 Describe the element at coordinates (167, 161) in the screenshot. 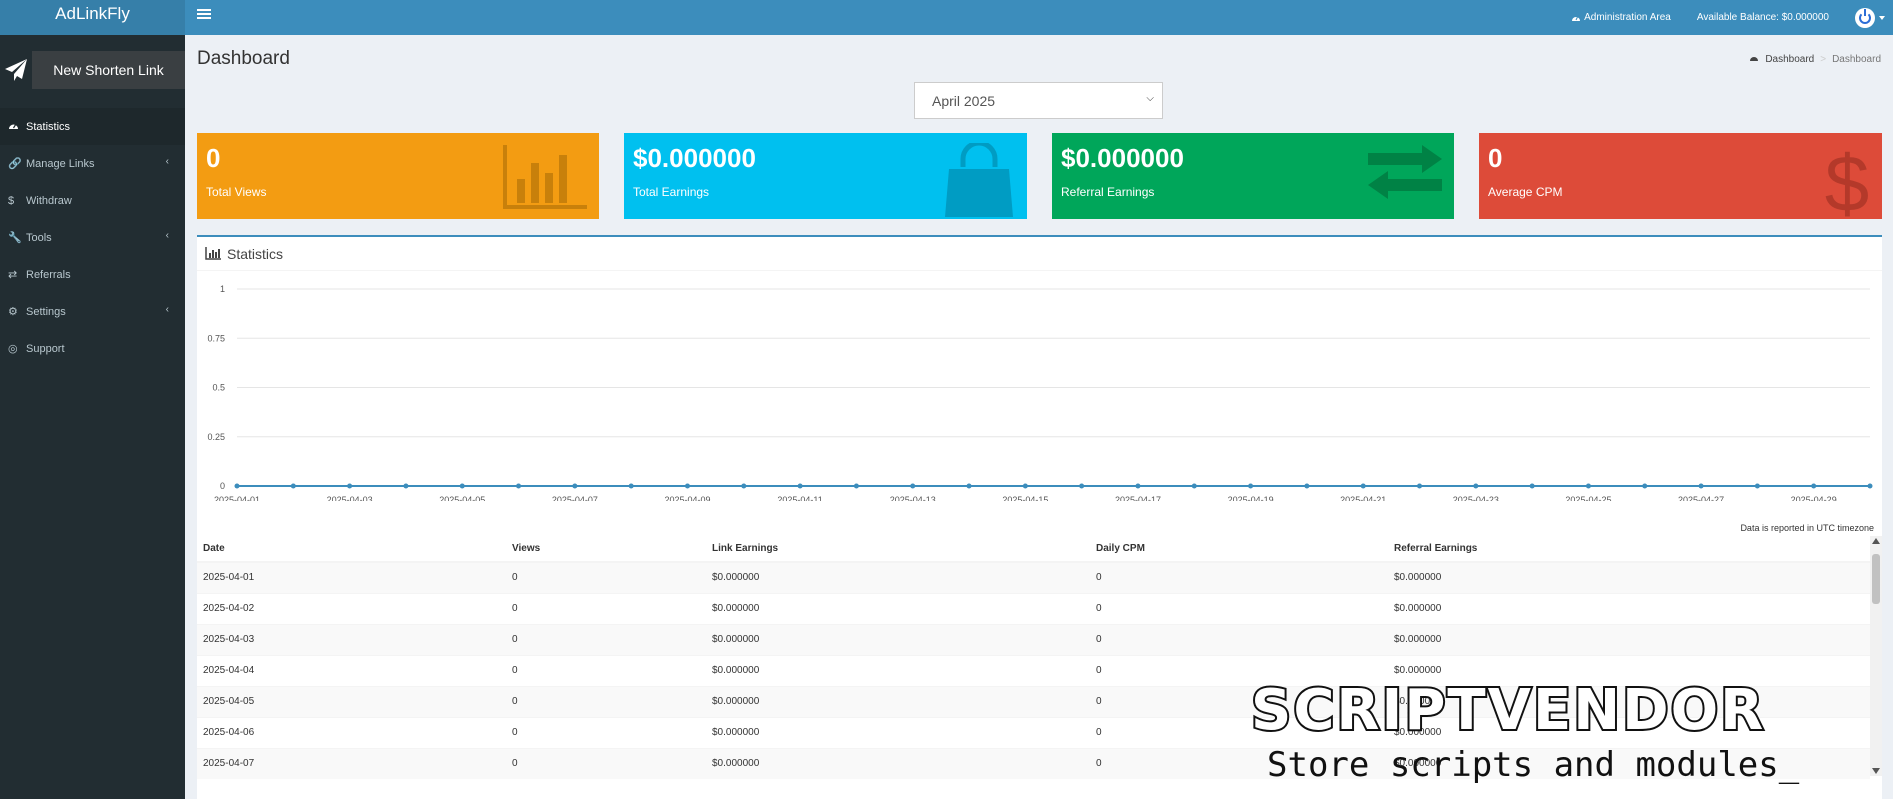

I see `chevron-left-icon: ‹` at that location.